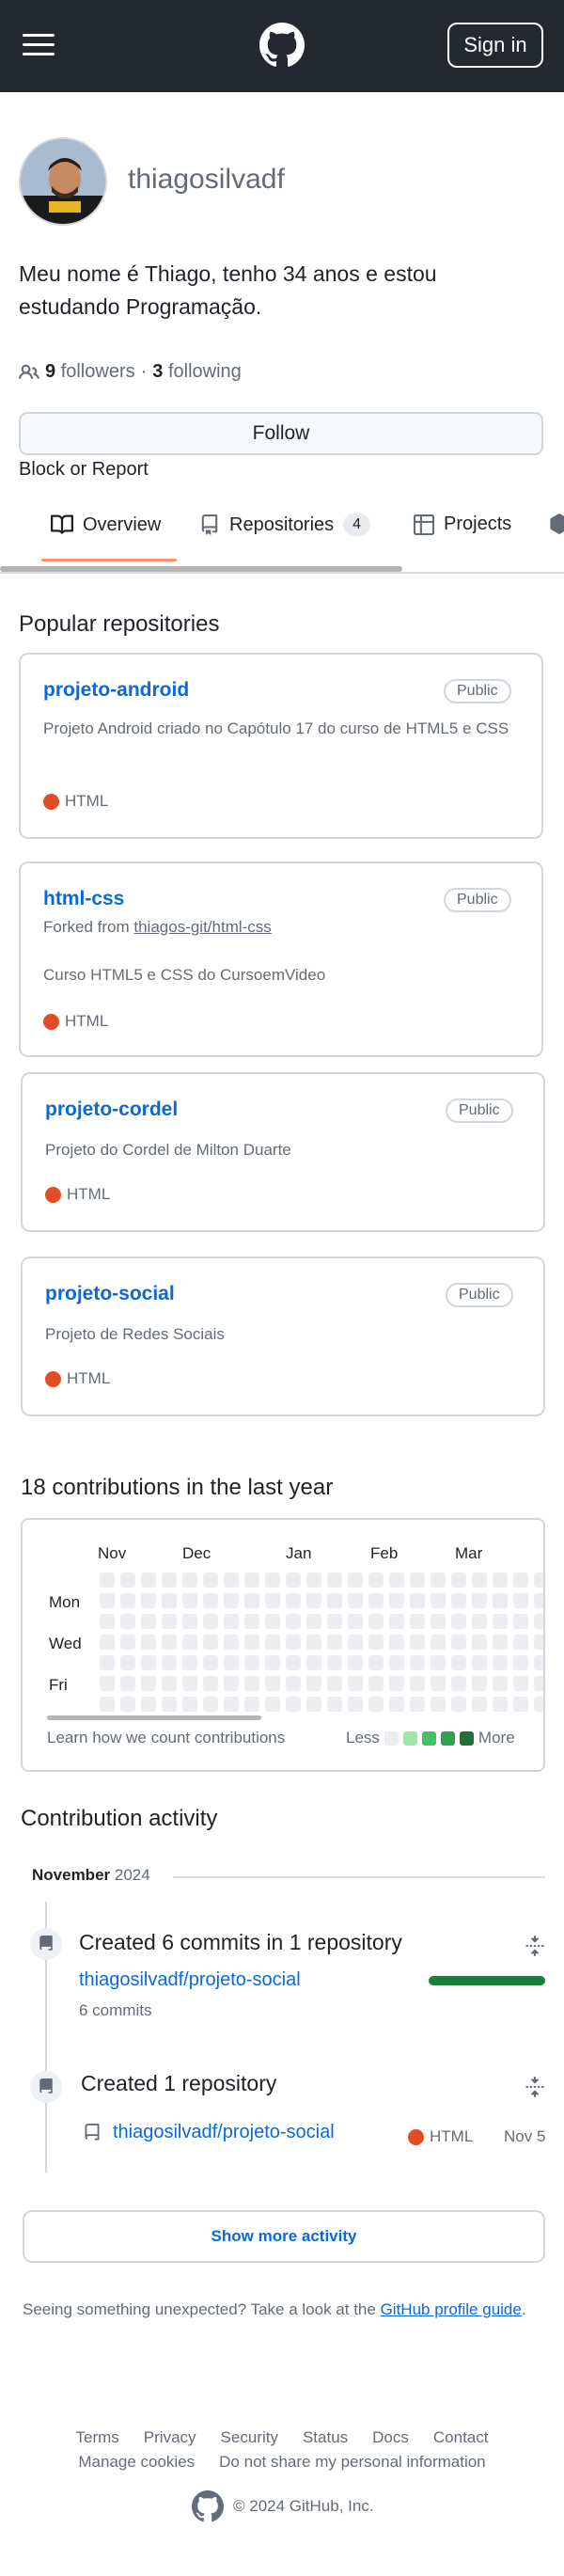  Describe the element at coordinates (136, 2462) in the screenshot. I see `footer-link-manage-cookies: Manage cookies` at that location.